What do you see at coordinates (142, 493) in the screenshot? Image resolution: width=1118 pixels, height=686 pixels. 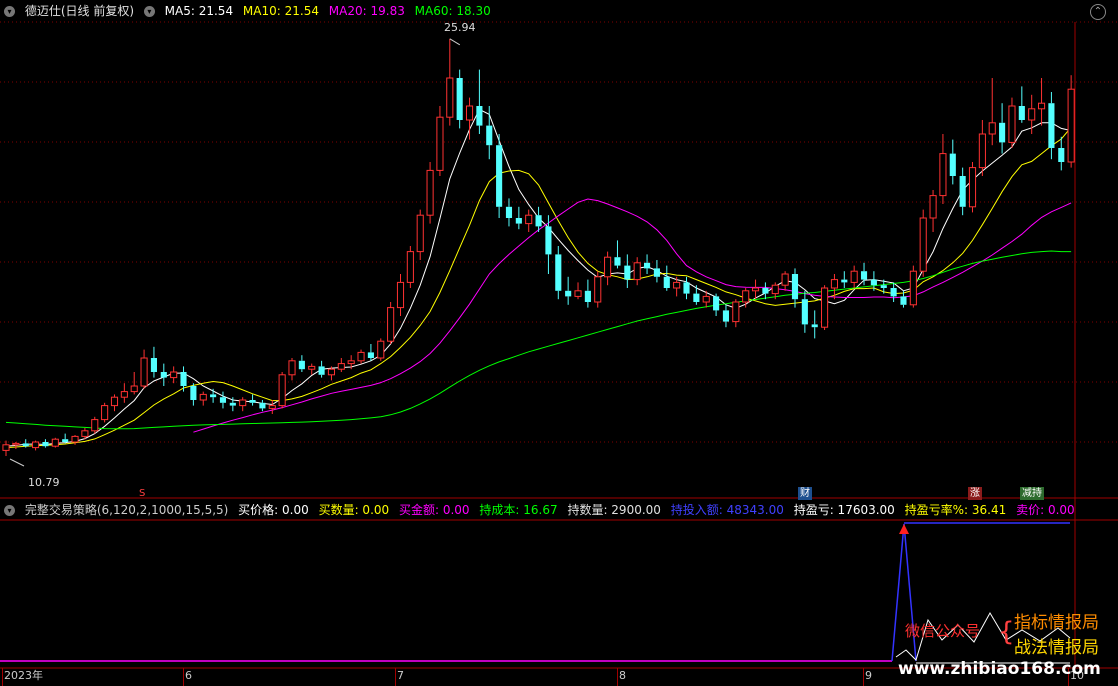 I see `s-marker: S` at bounding box center [142, 493].